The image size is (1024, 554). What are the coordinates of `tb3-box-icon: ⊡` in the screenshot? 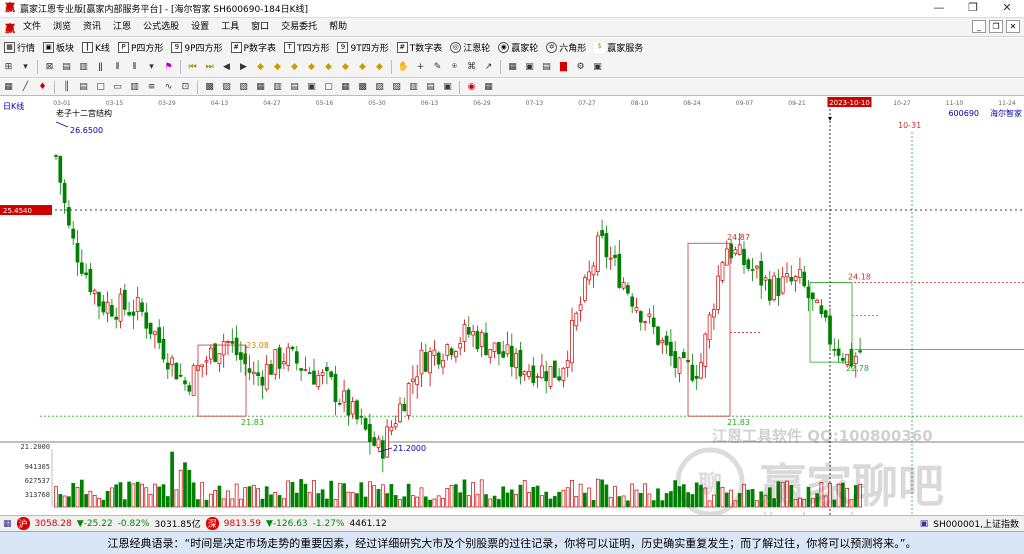 It's located at (185, 87).